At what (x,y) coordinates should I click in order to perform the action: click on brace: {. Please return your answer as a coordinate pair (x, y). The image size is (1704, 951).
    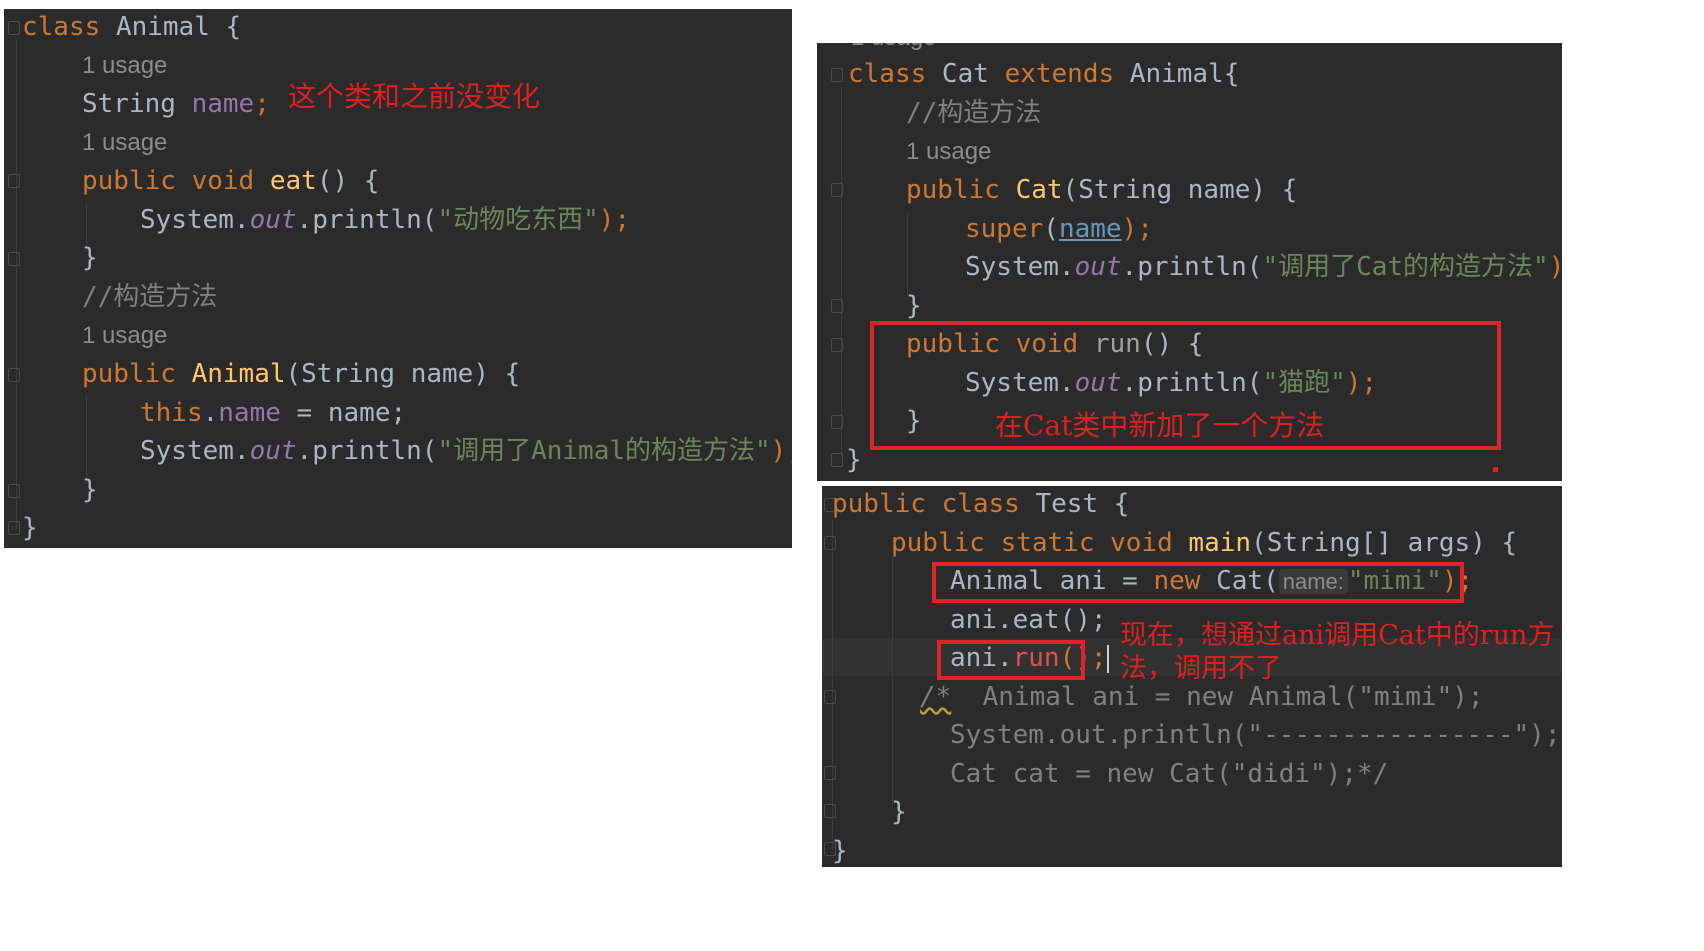
    Looking at the image, I should click on (233, 27).